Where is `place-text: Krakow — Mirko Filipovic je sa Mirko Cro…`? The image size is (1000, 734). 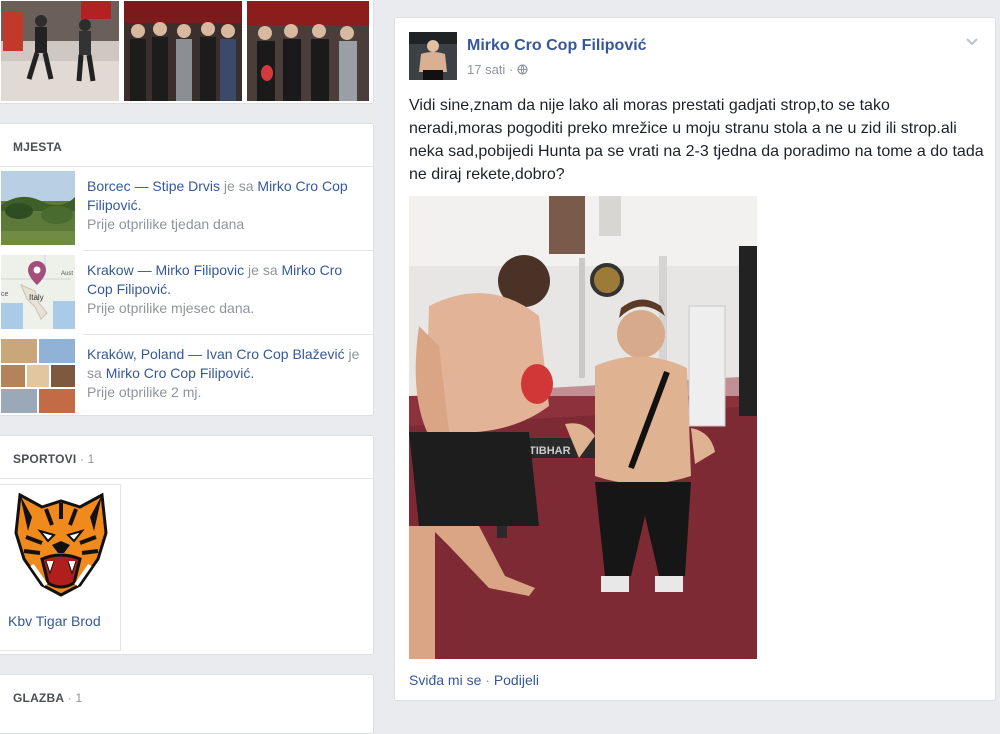
place-text: Krakow — Mirko Filipovic je sa Mirko Cro… is located at coordinates (224, 289).